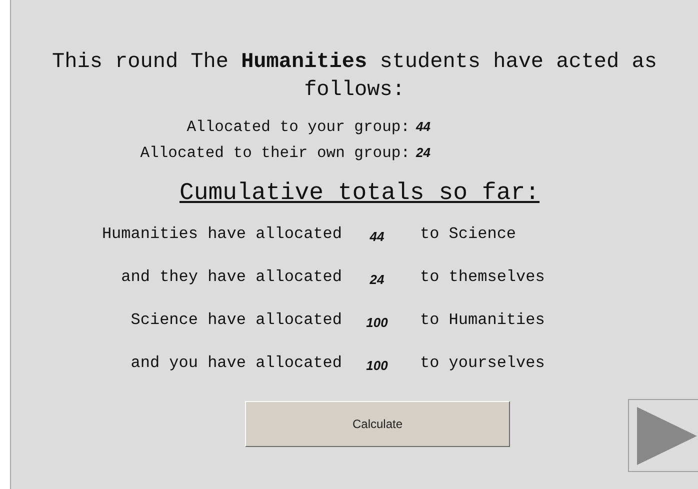 Image resolution: width=698 pixels, height=489 pixels. What do you see at coordinates (424, 127) in the screenshot?
I see `allocation-value: 44` at bounding box center [424, 127].